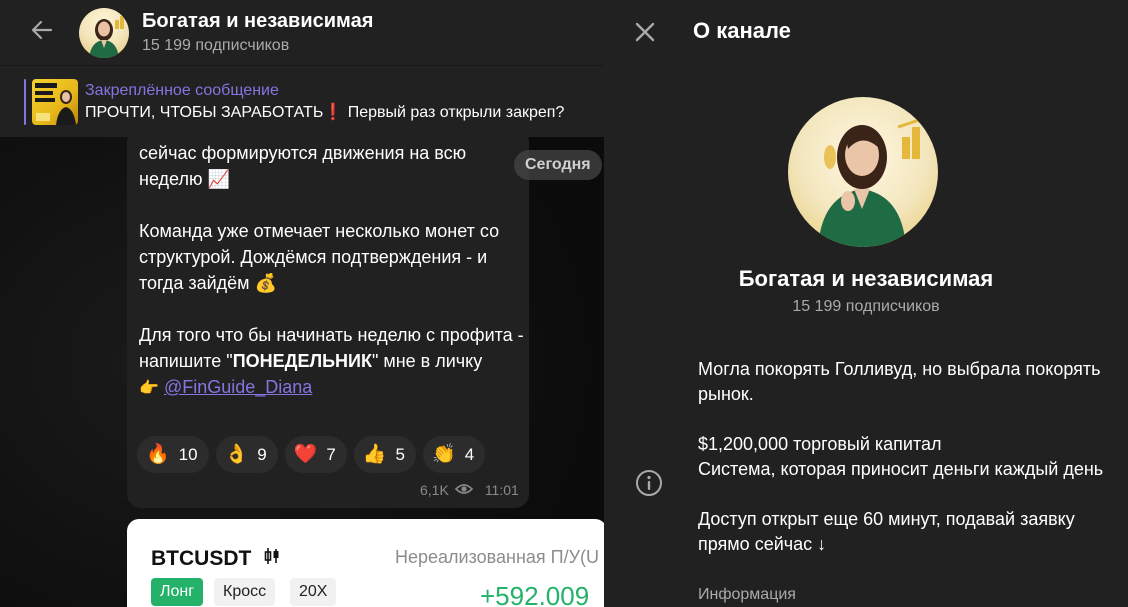 The image size is (1128, 607). Describe the element at coordinates (188, 454) in the screenshot. I see `reaction-count: 10` at that location.